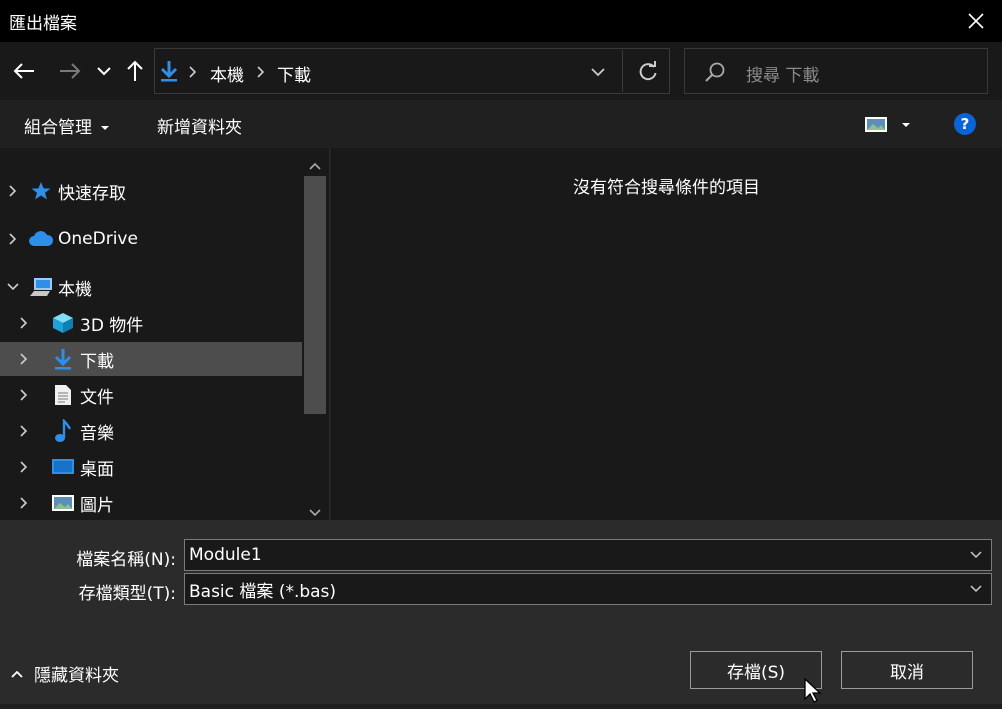 Image resolution: width=1002 pixels, height=709 pixels. I want to click on organize-button: 組合管理, so click(67, 125).